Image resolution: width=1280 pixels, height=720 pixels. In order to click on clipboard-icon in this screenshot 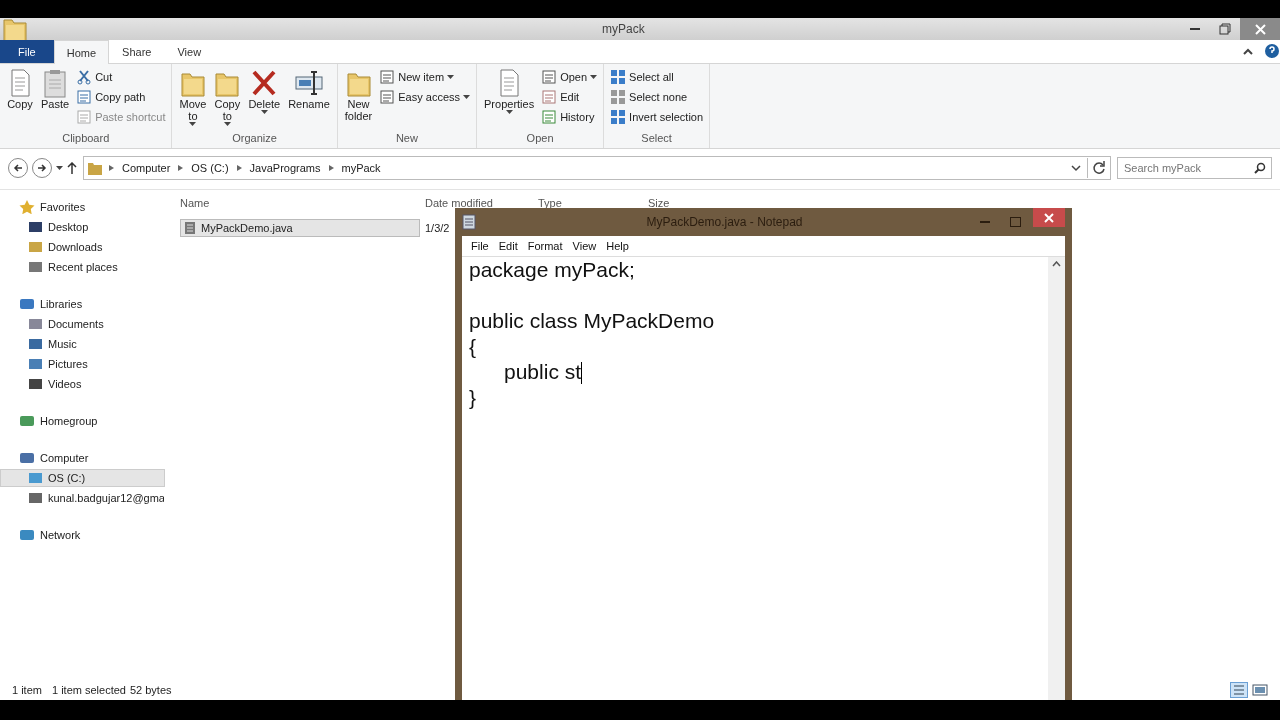, I will do `click(55, 83)`.